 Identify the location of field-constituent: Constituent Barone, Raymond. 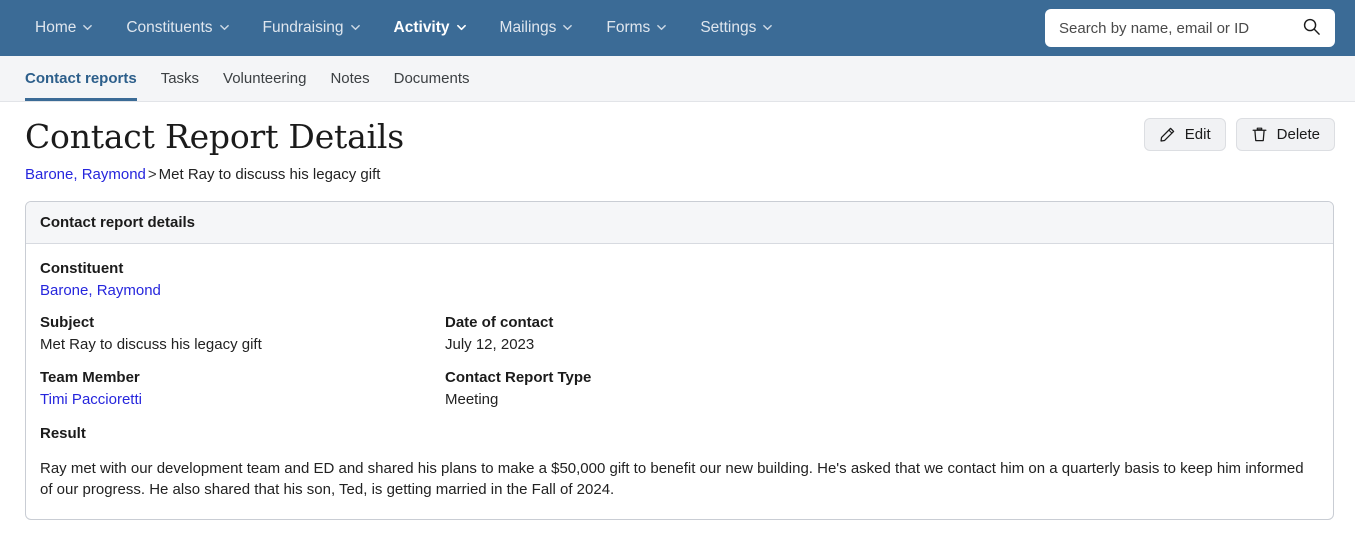
(679, 280).